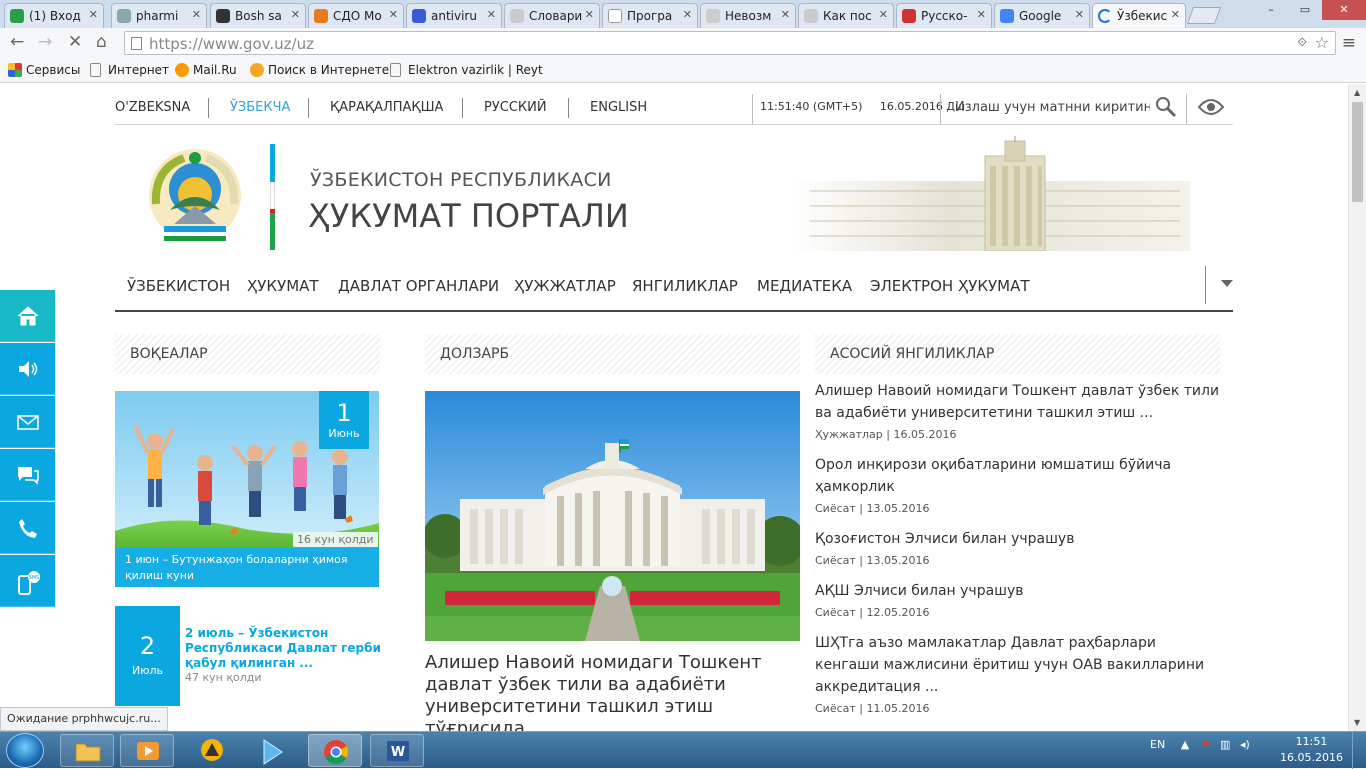 Image resolution: width=1366 pixels, height=769 pixels. I want to click on bookmark-internet: Интернет, so click(129, 70).